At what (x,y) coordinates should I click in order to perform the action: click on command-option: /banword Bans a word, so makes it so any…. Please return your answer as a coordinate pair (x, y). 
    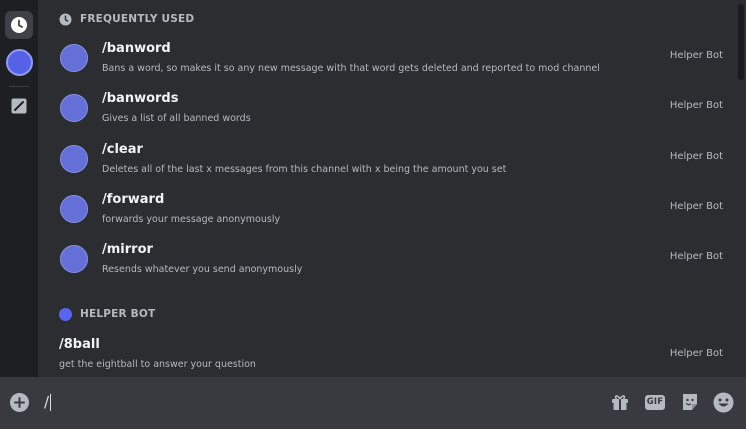
    Looking at the image, I should click on (387, 61).